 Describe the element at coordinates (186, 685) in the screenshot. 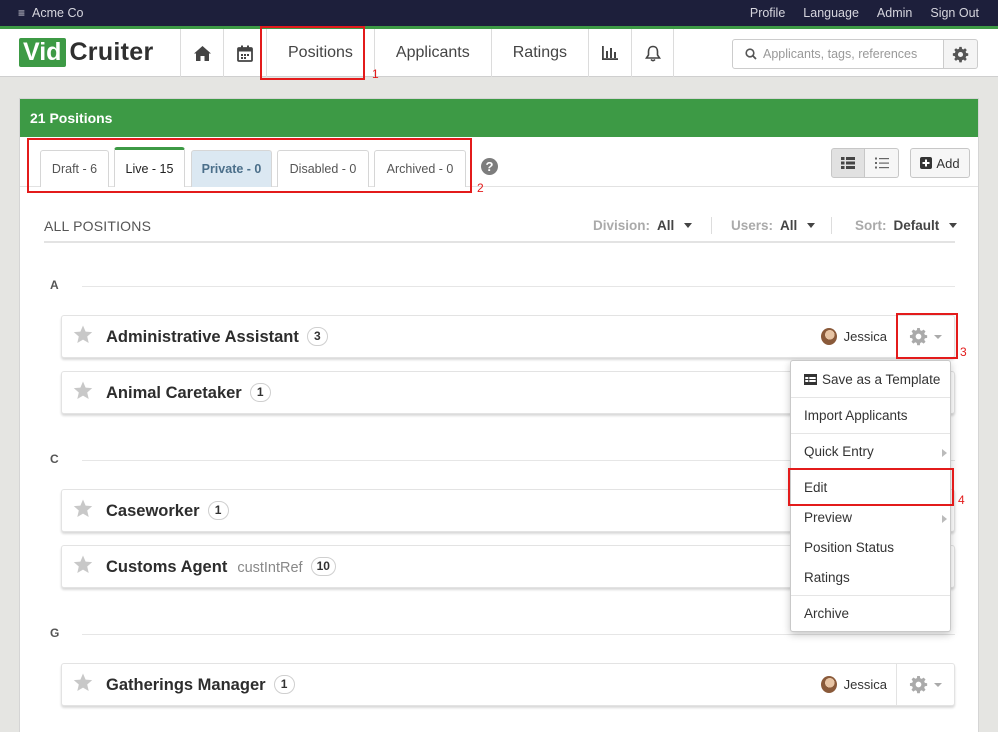

I see `position-title-text: Gatherings Manager` at that location.